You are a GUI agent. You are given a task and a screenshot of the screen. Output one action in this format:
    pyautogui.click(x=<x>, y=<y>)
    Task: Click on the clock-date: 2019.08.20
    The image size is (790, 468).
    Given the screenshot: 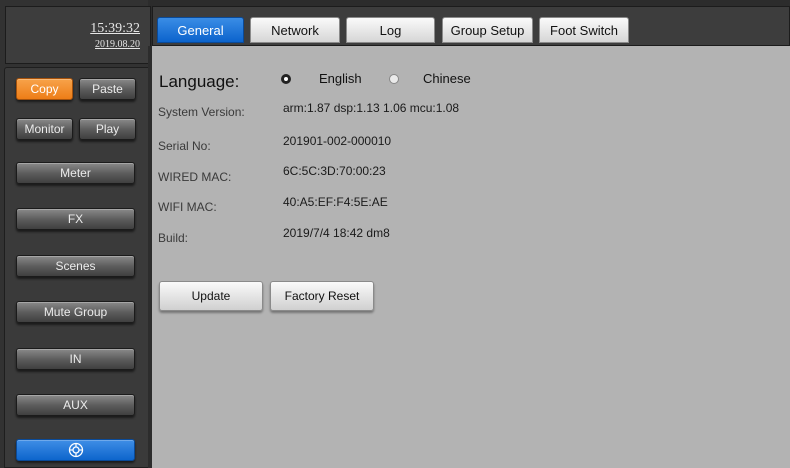 What is the action you would take?
    pyautogui.click(x=117, y=44)
    